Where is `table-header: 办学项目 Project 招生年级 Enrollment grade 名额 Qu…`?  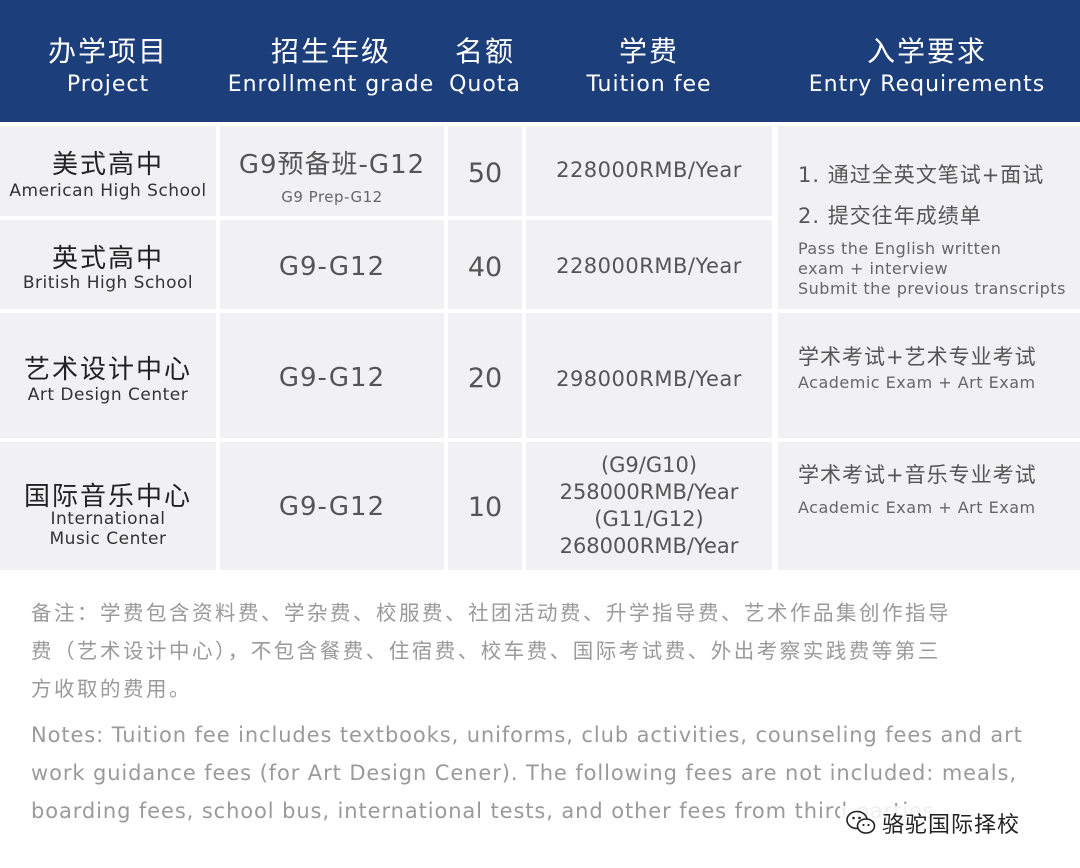
table-header: 办学项目 Project 招生年级 Enrollment grade 名额 Qu… is located at coordinates (540, 61).